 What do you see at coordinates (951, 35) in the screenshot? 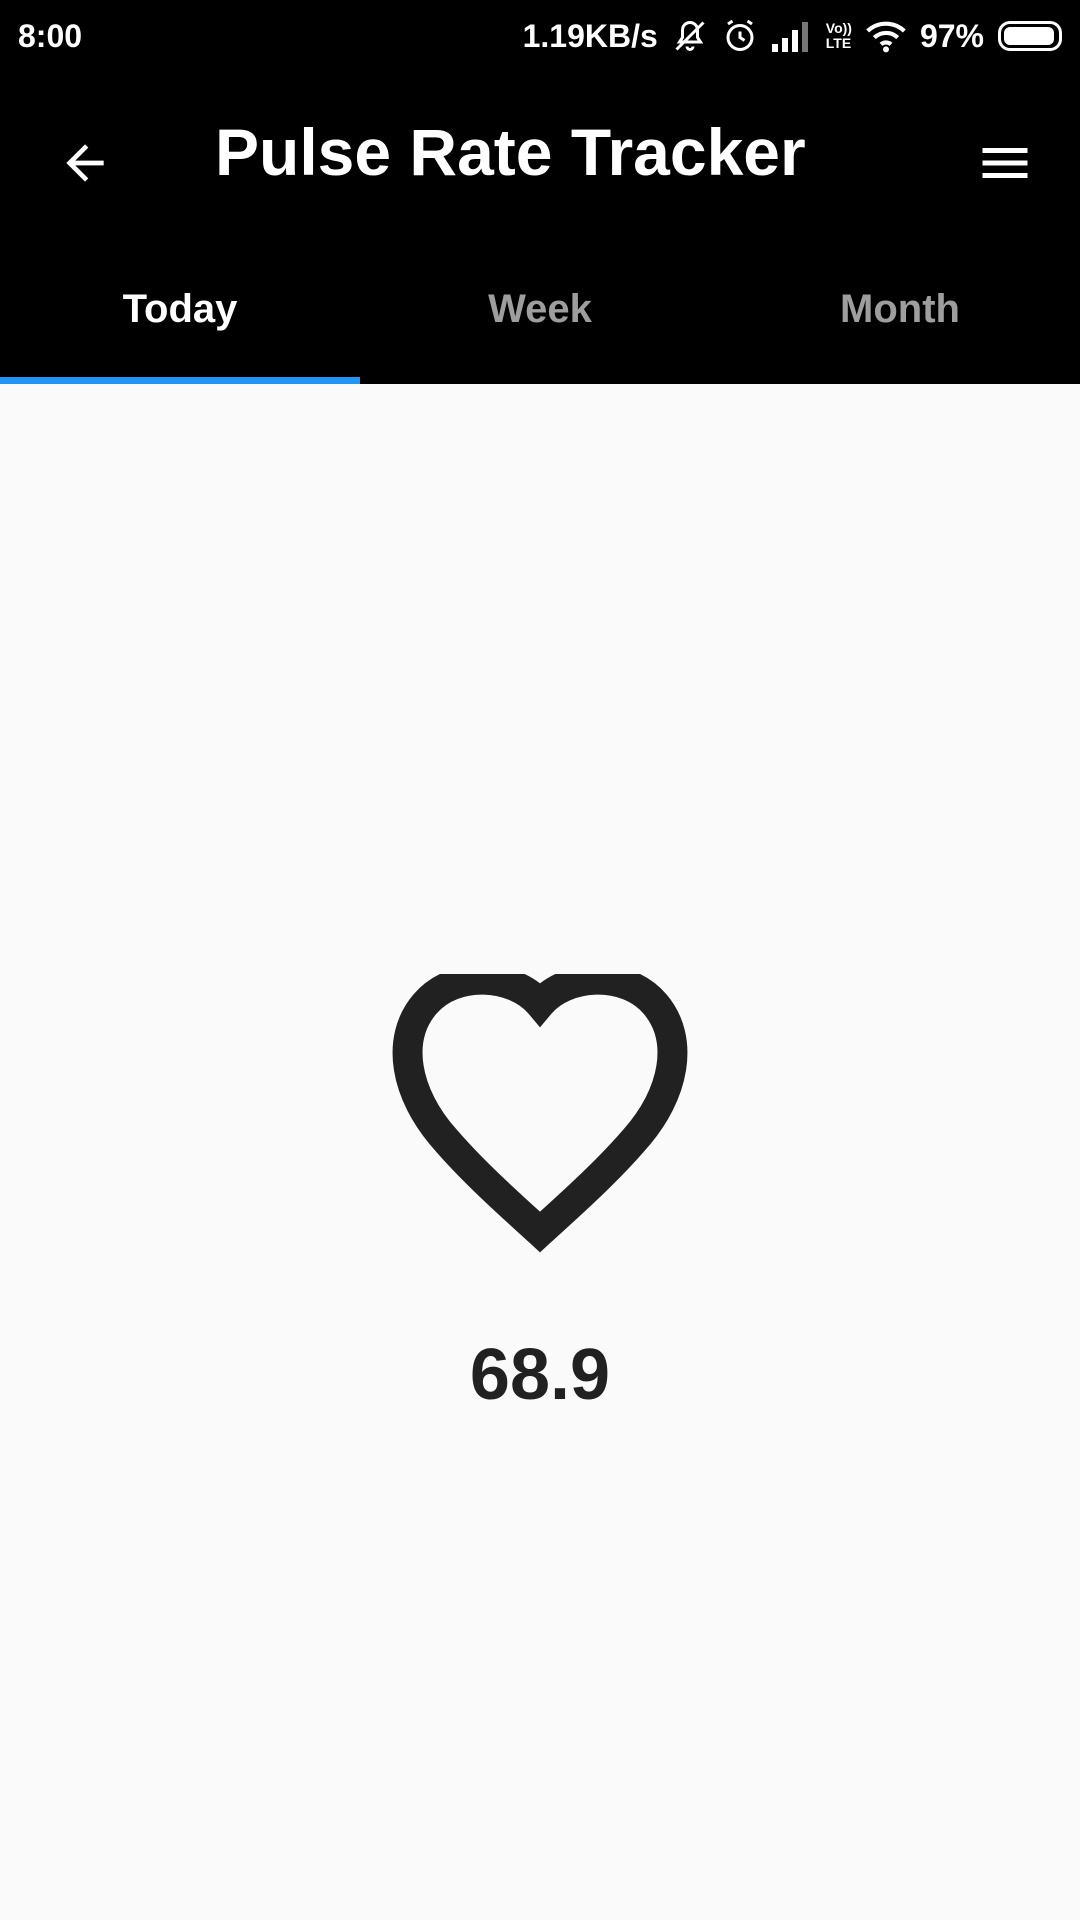
I see `battery-percent: 97%` at bounding box center [951, 35].